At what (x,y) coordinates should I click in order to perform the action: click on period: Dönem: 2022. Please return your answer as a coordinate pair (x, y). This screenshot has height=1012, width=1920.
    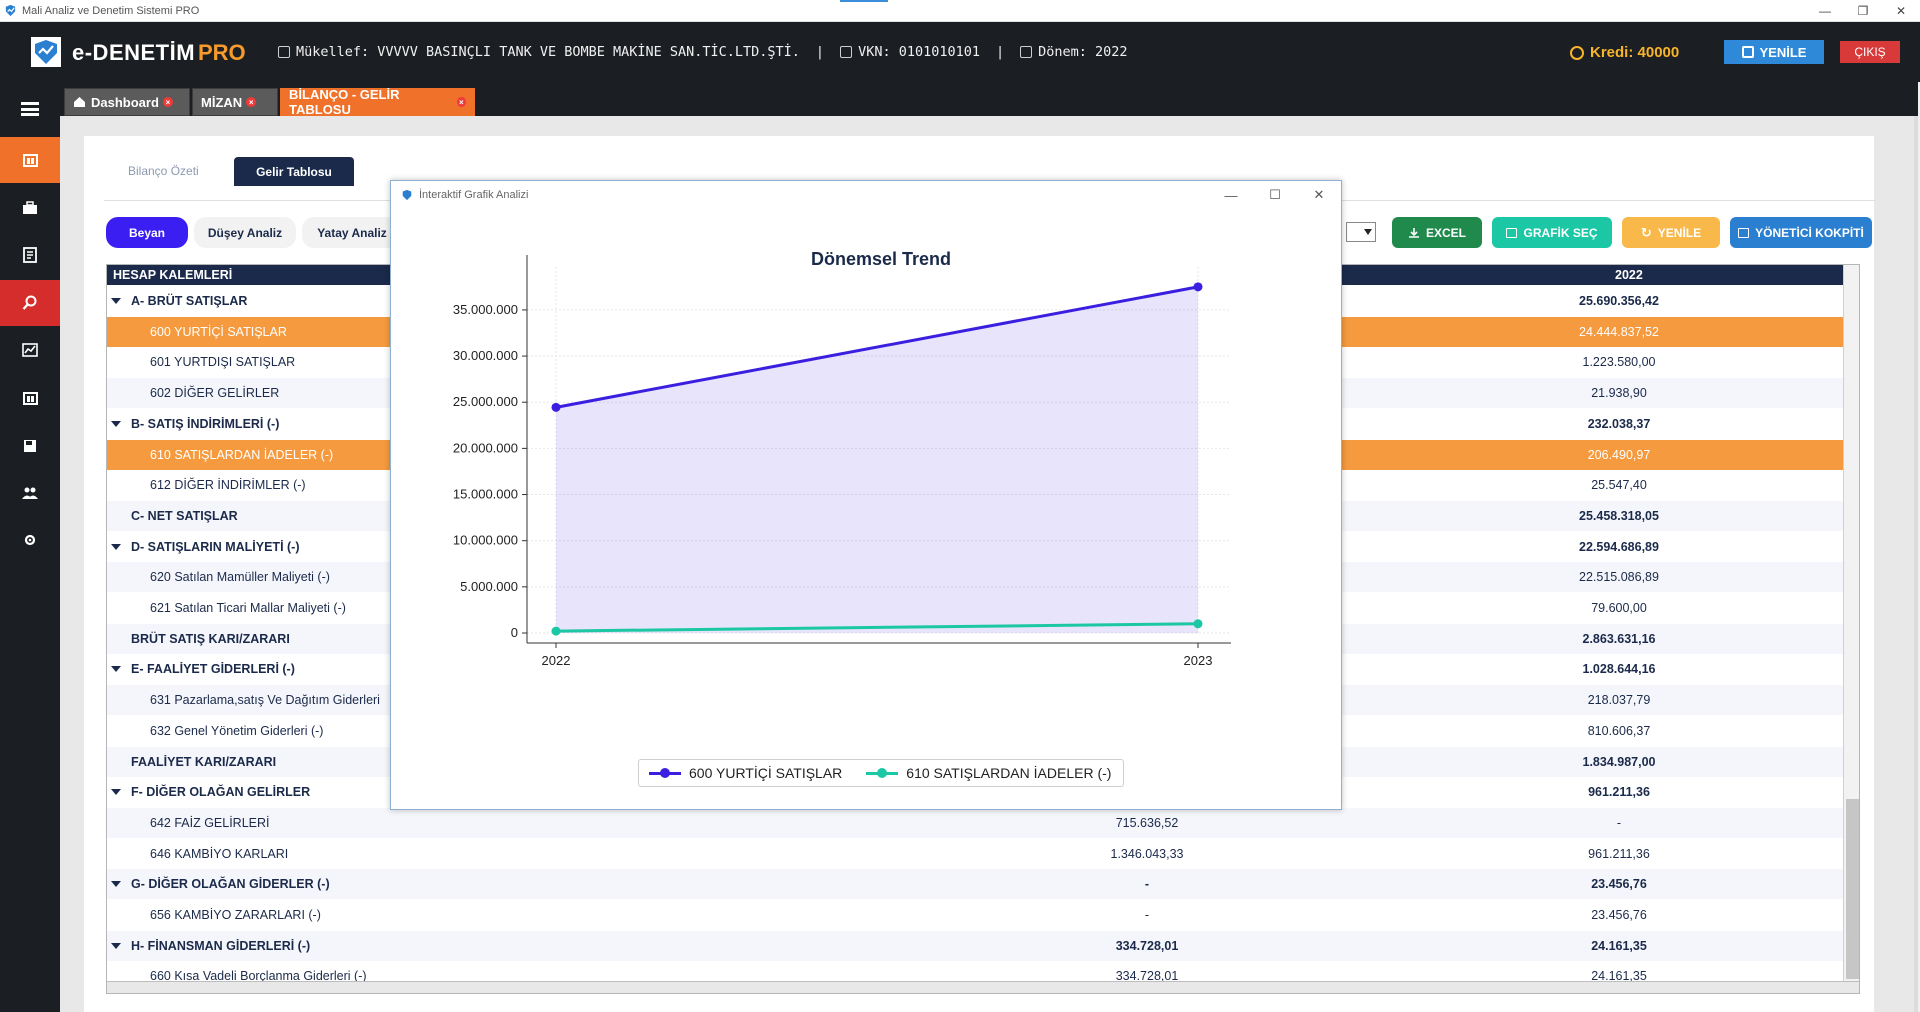
    Looking at the image, I should click on (1083, 52).